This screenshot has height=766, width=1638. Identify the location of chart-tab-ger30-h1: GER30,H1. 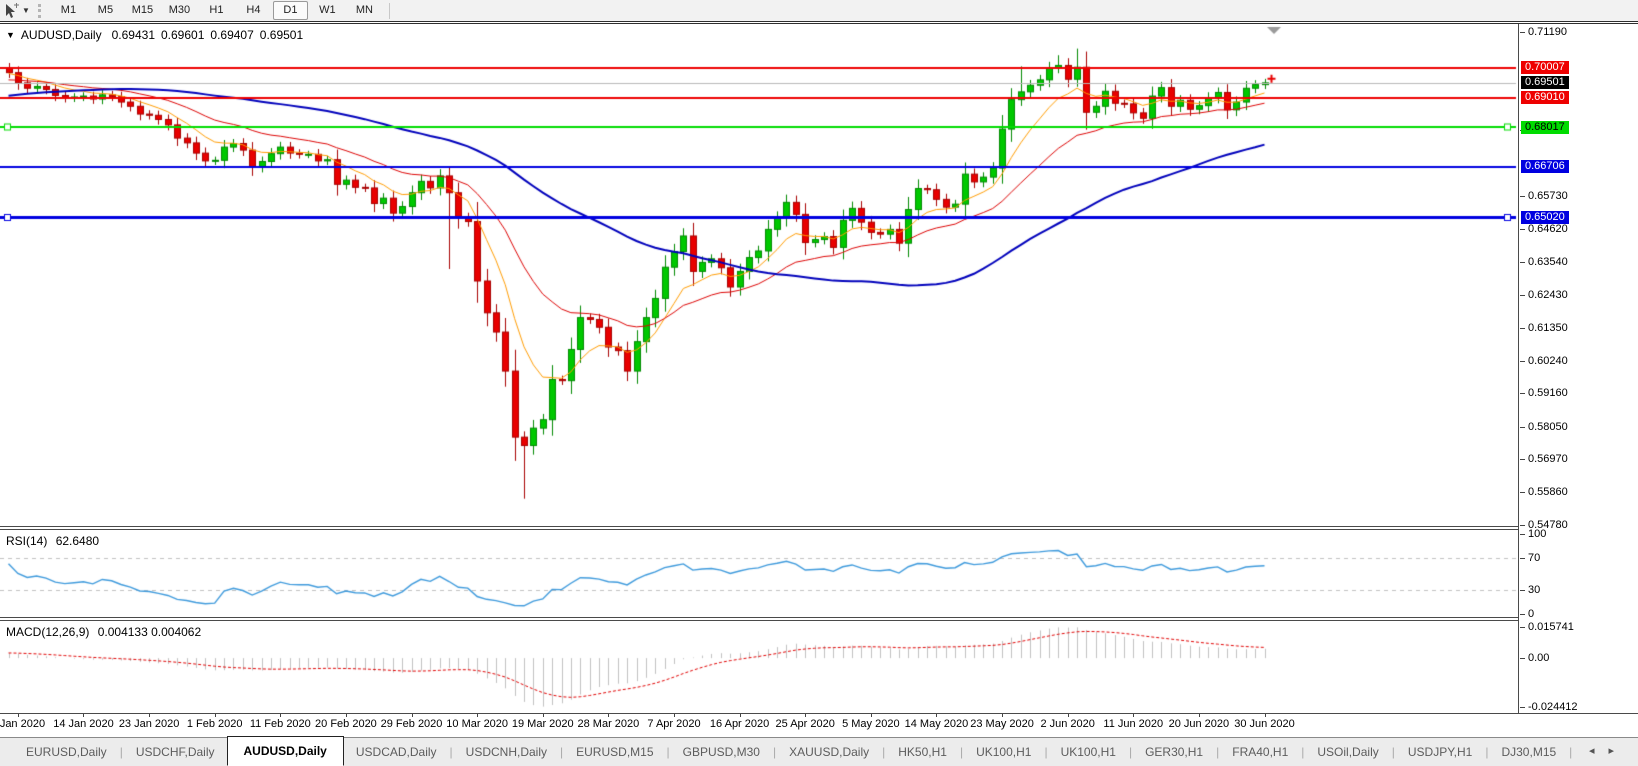
(1174, 752).